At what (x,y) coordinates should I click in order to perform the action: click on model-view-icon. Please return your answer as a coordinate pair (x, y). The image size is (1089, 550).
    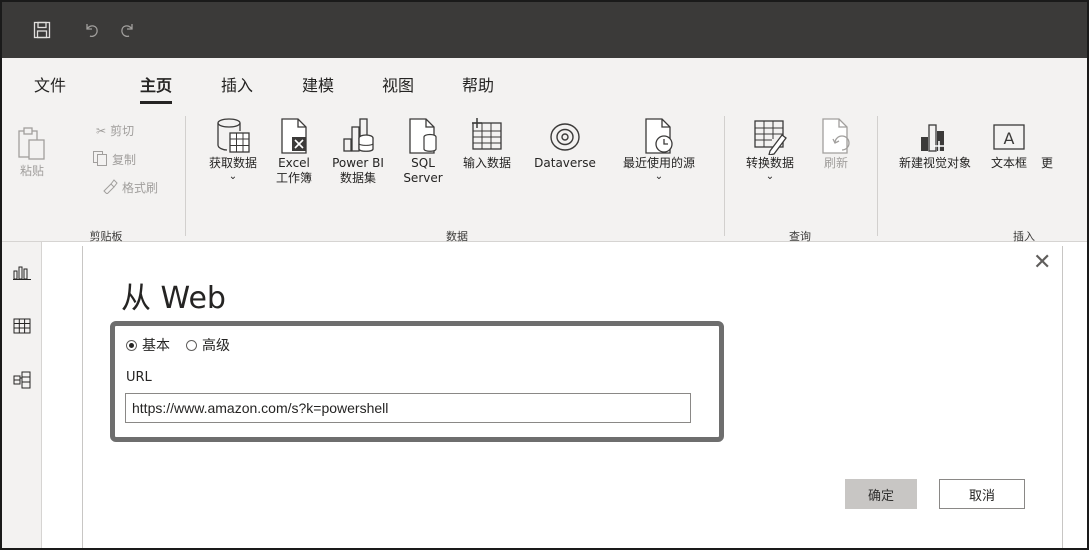
    Looking at the image, I should click on (22, 380).